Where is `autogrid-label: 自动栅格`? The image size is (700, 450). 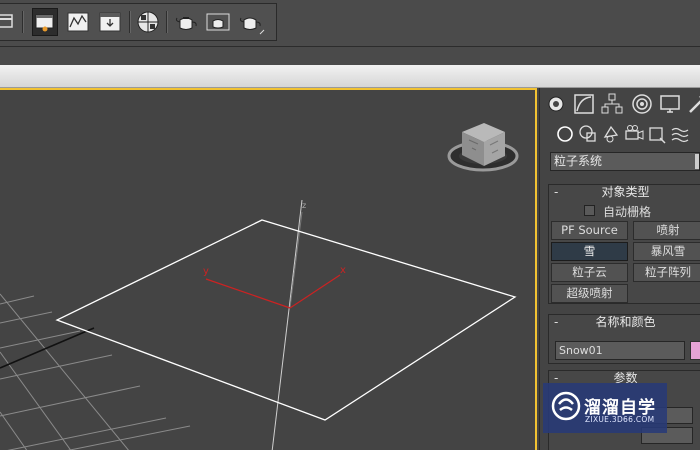 autogrid-label: 自动栅格 is located at coordinates (627, 212).